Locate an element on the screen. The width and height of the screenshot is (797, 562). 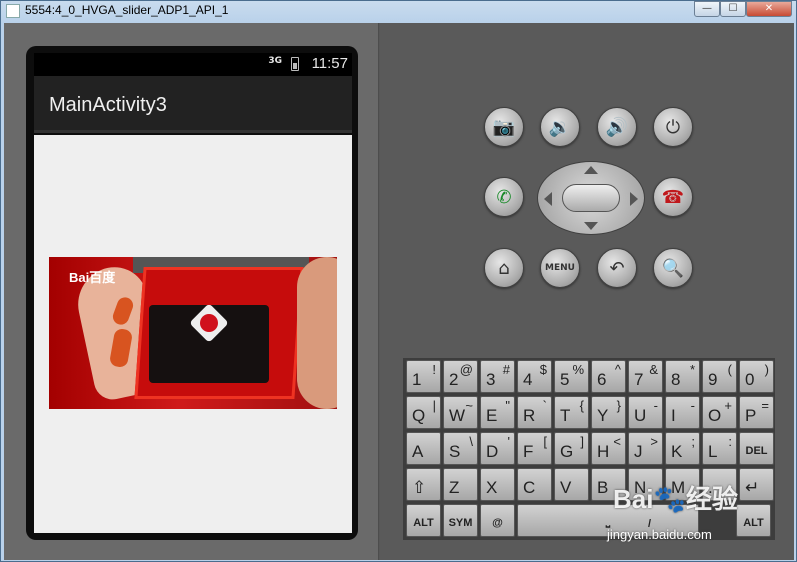
key-label: 0 is located at coordinates (750, 379).